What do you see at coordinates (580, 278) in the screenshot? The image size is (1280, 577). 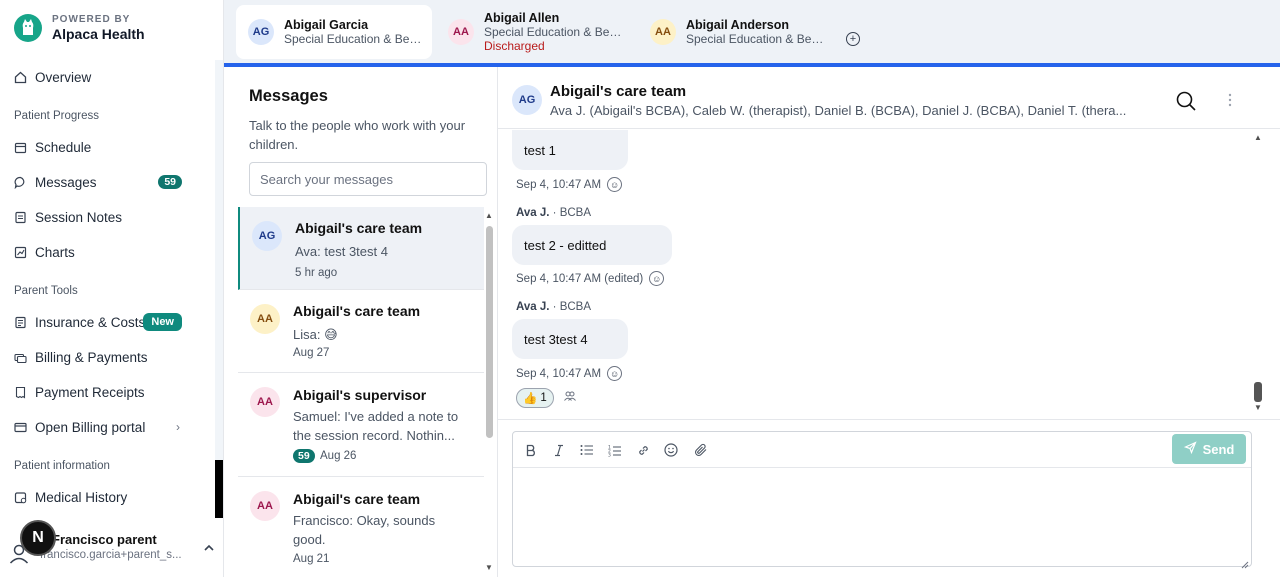 I see `message-timestamp: Sep 4, 10:47 AM (edited)` at bounding box center [580, 278].